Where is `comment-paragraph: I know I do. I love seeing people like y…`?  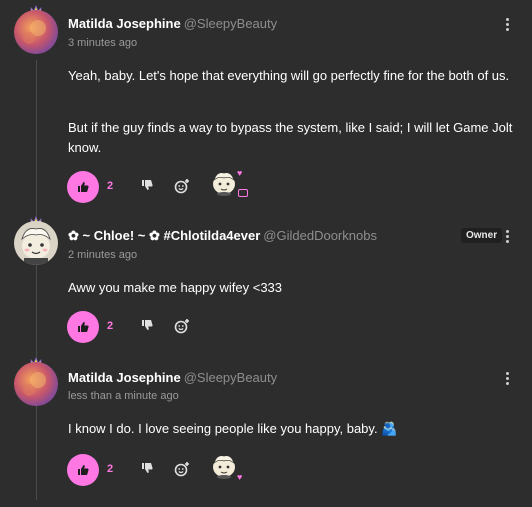
comment-paragraph: I know I do. I love seeing people like y… is located at coordinates (233, 428).